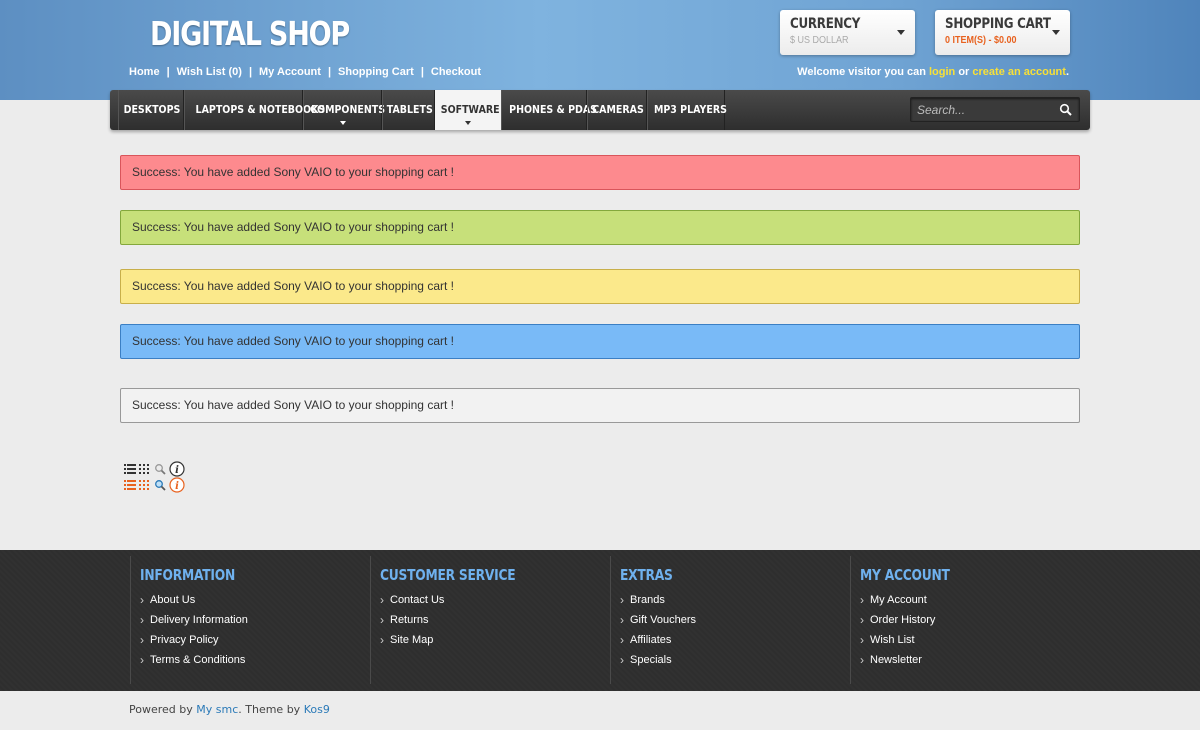  What do you see at coordinates (468, 110) in the screenshot?
I see `nav-item-software: SOFTWARE` at bounding box center [468, 110].